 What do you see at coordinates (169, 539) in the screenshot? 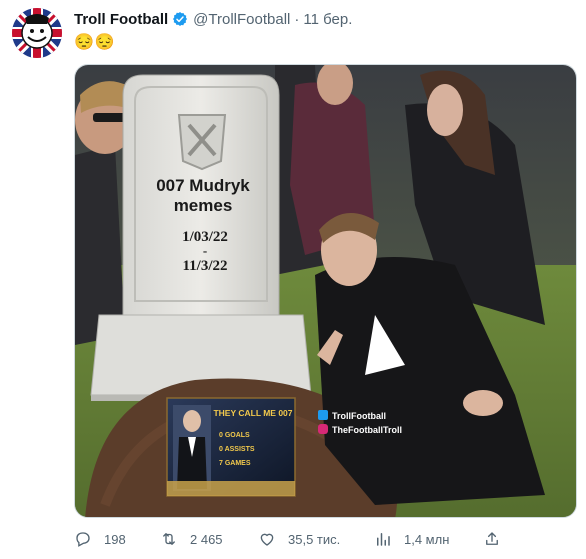
I see `retweet-icon` at bounding box center [169, 539].